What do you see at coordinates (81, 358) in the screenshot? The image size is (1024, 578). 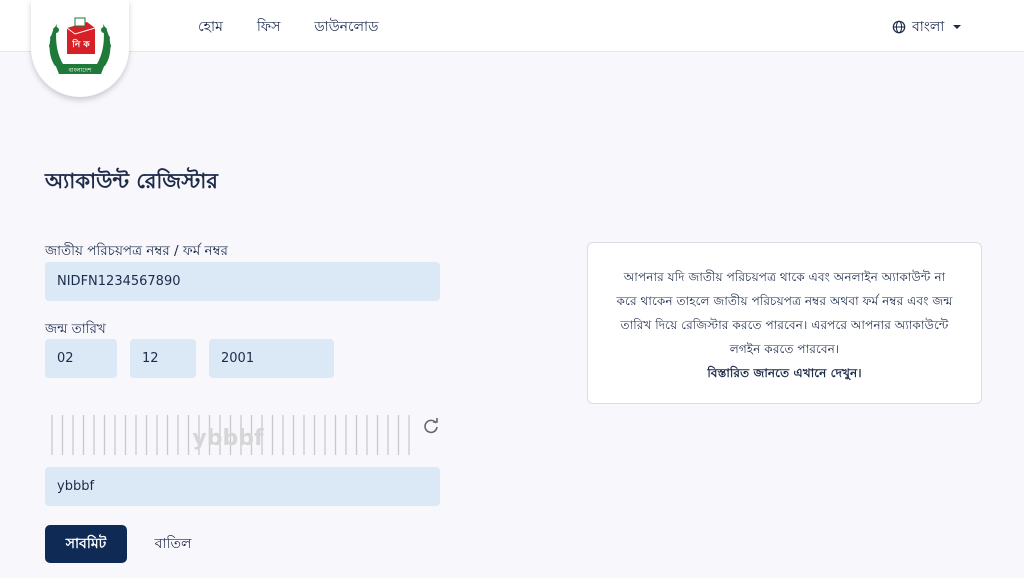 I see `dob-day-input` at bounding box center [81, 358].